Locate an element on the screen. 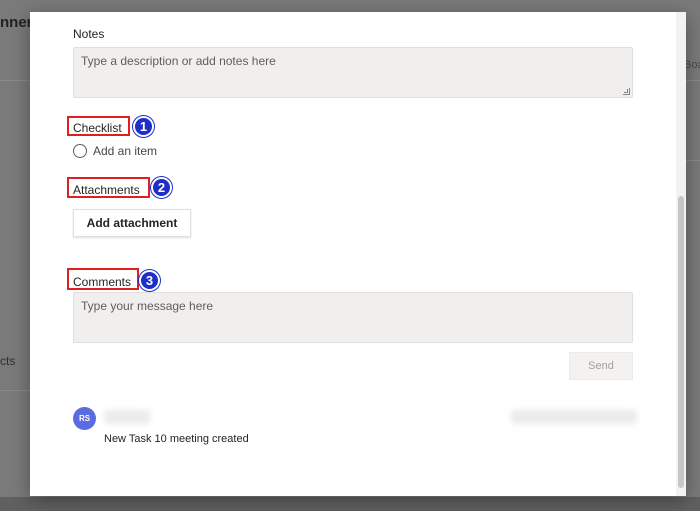 Image resolution: width=700 pixels, height=511 pixels. scrollbar-thumb is located at coordinates (681, 342).